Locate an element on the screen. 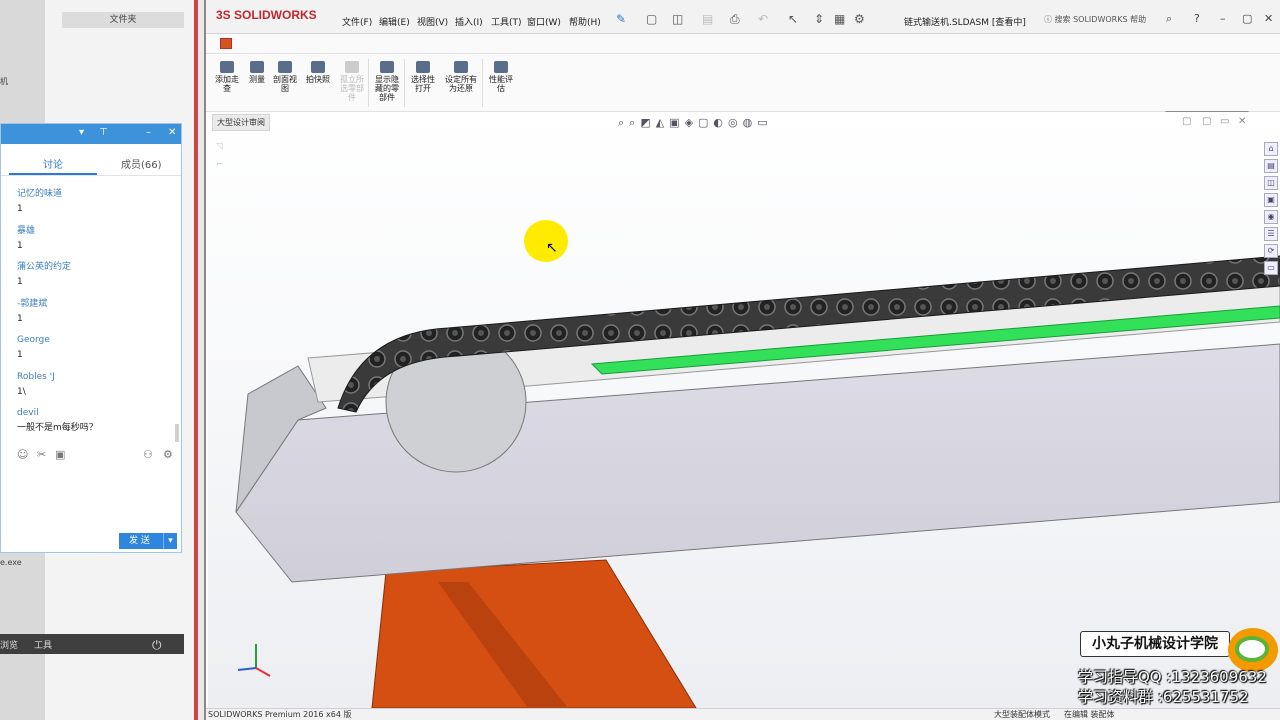 This screenshot has height=720, width=1280. tab-icon: ▭ is located at coordinates (1271, 268).